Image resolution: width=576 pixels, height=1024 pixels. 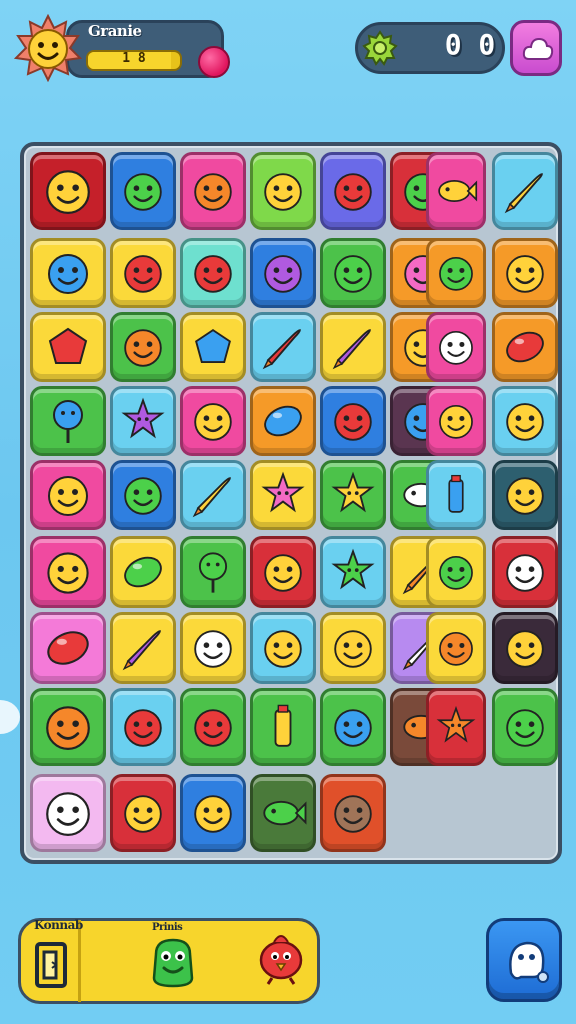 What do you see at coordinates (10, 717) in the screenshot?
I see `cloud-decoration` at bounding box center [10, 717].